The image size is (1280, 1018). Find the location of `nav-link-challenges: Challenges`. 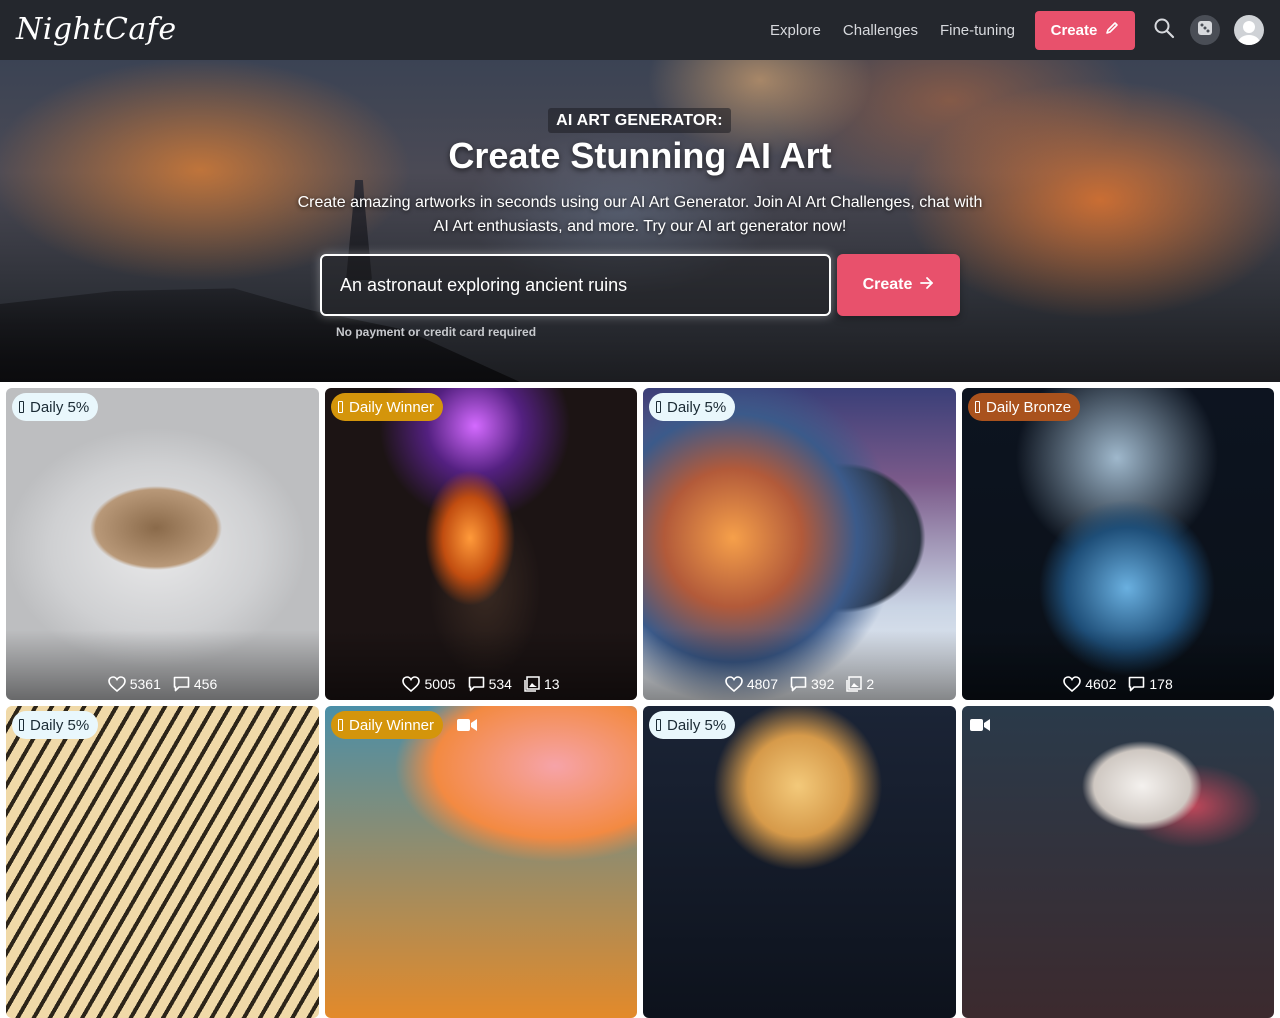

nav-link-challenges: Challenges is located at coordinates (880, 30).